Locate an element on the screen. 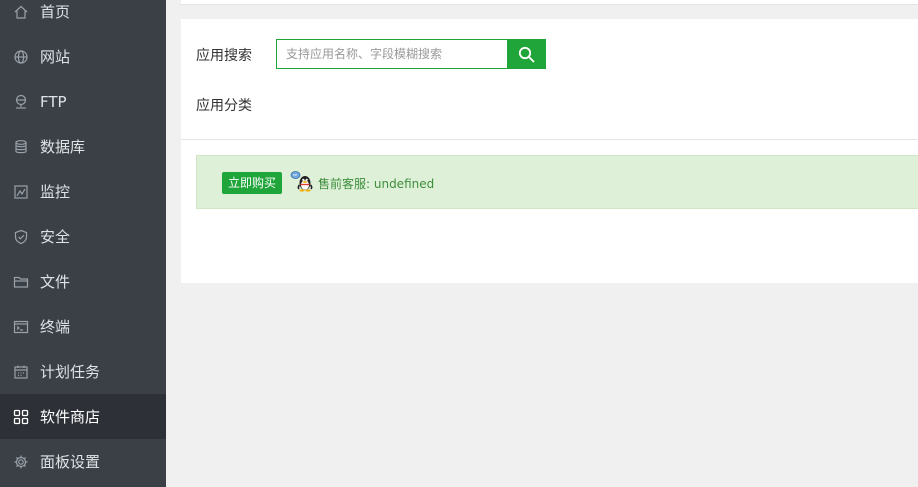 The height and width of the screenshot is (487, 918). sidebar-item-label: 网站 is located at coordinates (55, 57).